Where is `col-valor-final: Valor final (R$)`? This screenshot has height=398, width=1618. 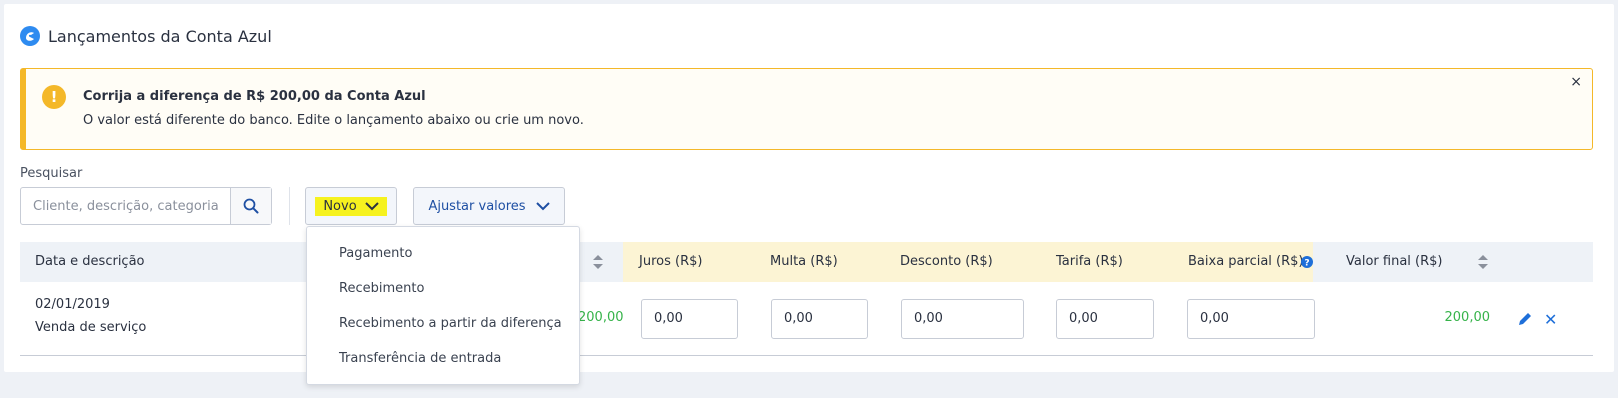 col-valor-final: Valor final (R$) is located at coordinates (1394, 261).